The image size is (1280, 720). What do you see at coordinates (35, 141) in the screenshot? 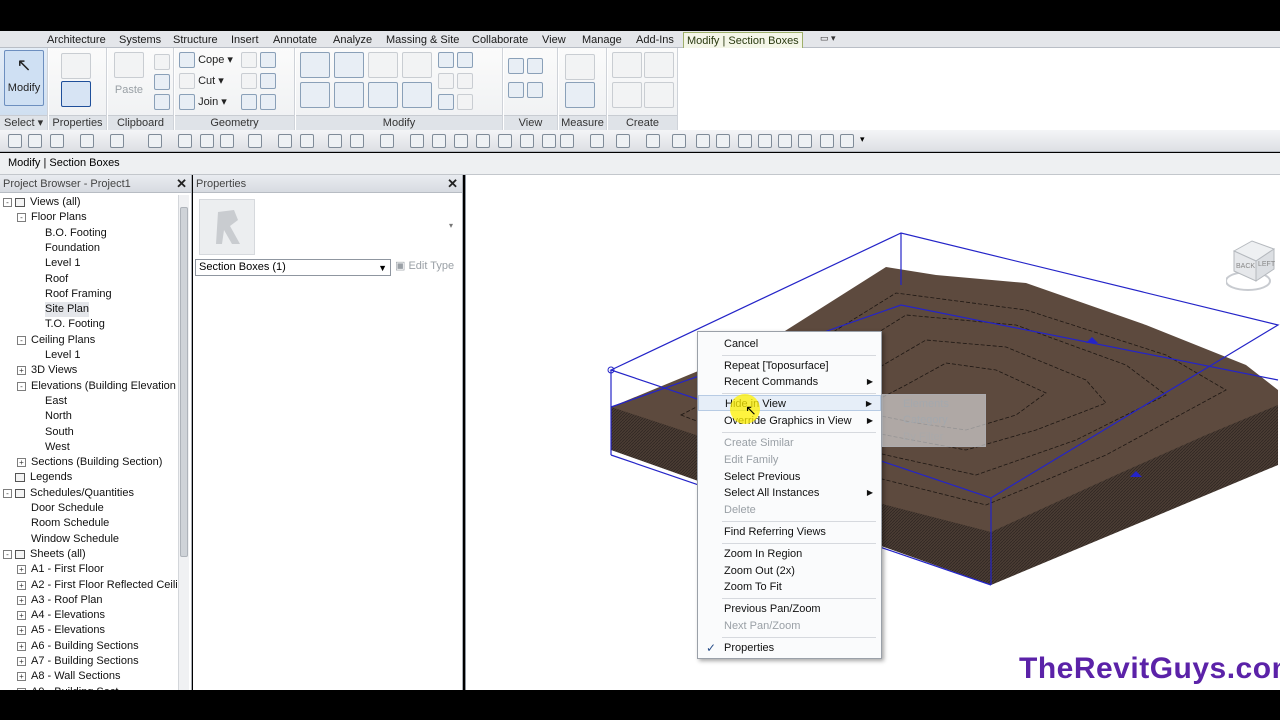
I see `save-icon` at bounding box center [35, 141].